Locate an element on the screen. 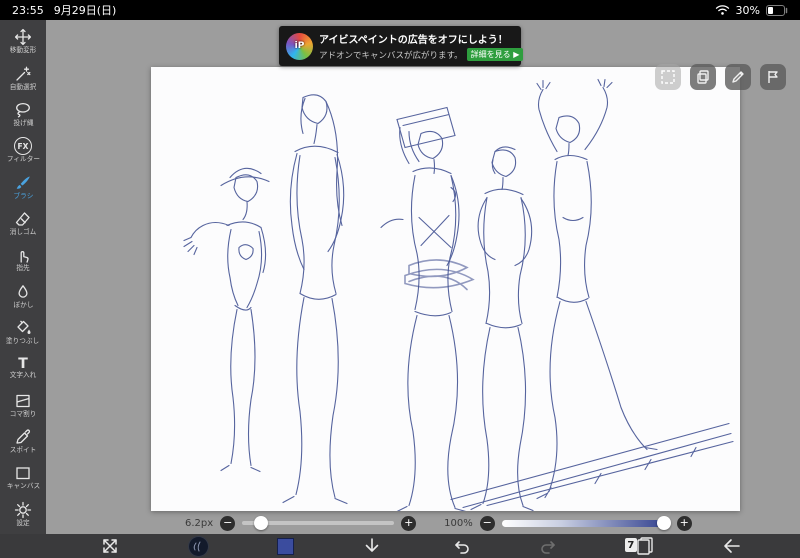  magic-wand-icon is located at coordinates (23, 73).